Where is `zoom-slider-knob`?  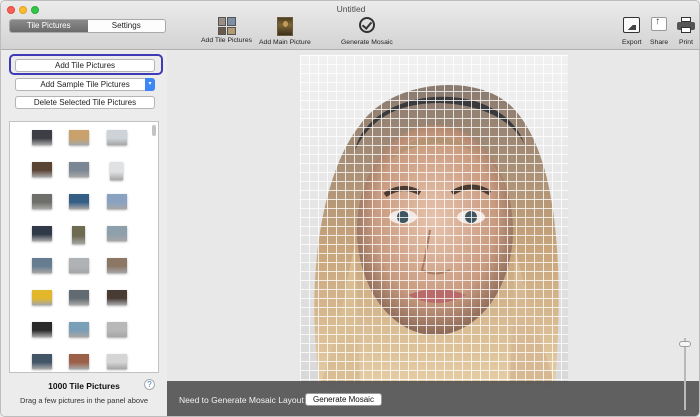 zoom-slider-knob is located at coordinates (685, 344).